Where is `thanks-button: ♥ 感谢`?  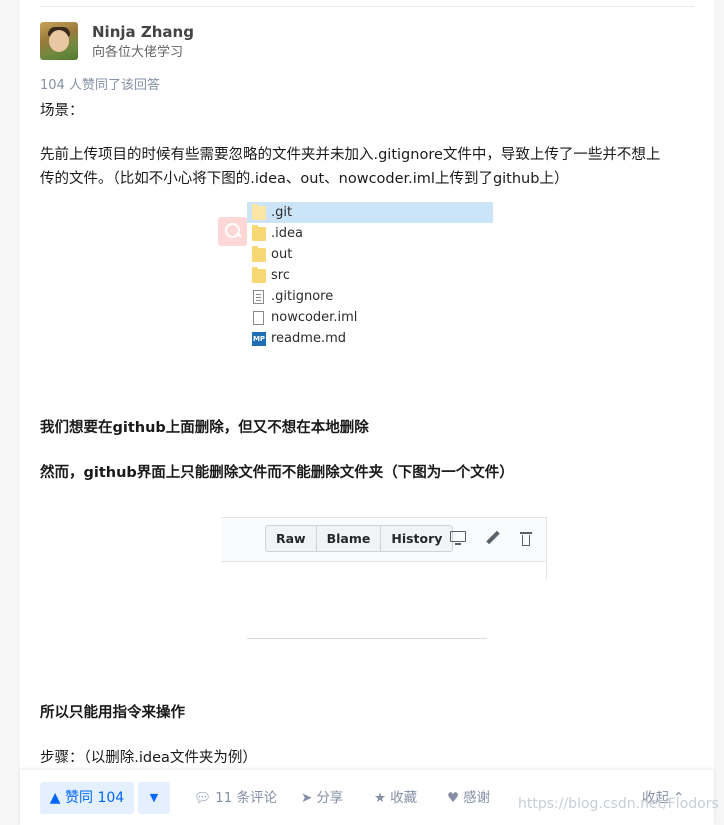
thanks-button: ♥ 感谢 is located at coordinates (468, 798).